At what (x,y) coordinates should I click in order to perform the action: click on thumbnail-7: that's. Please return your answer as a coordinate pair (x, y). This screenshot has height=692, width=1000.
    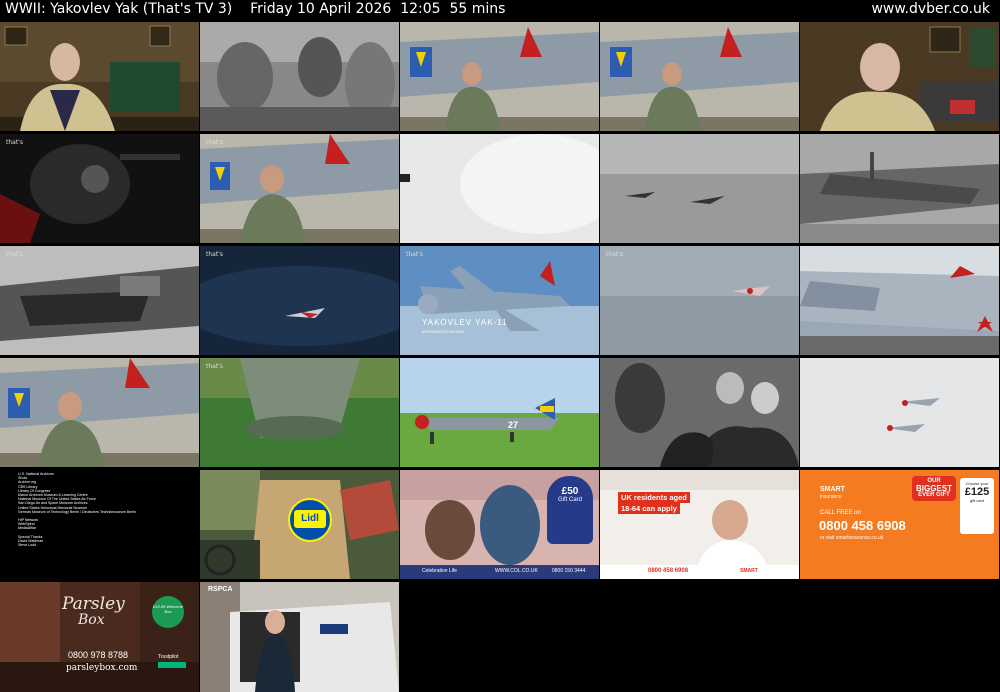
    Looking at the image, I should click on (299, 188).